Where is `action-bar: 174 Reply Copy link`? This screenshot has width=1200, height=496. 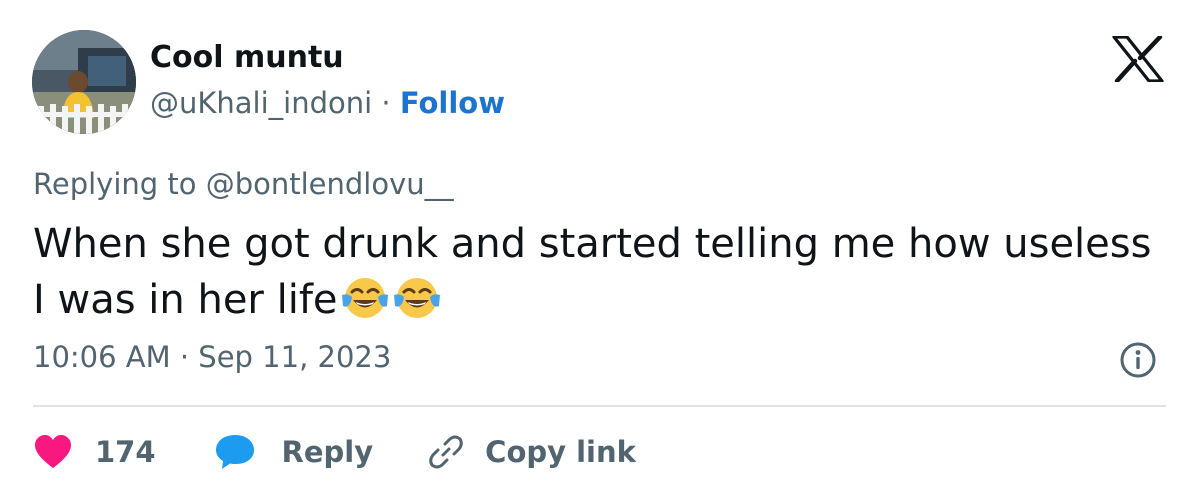
action-bar: 174 Reply Copy link is located at coordinates (334, 452).